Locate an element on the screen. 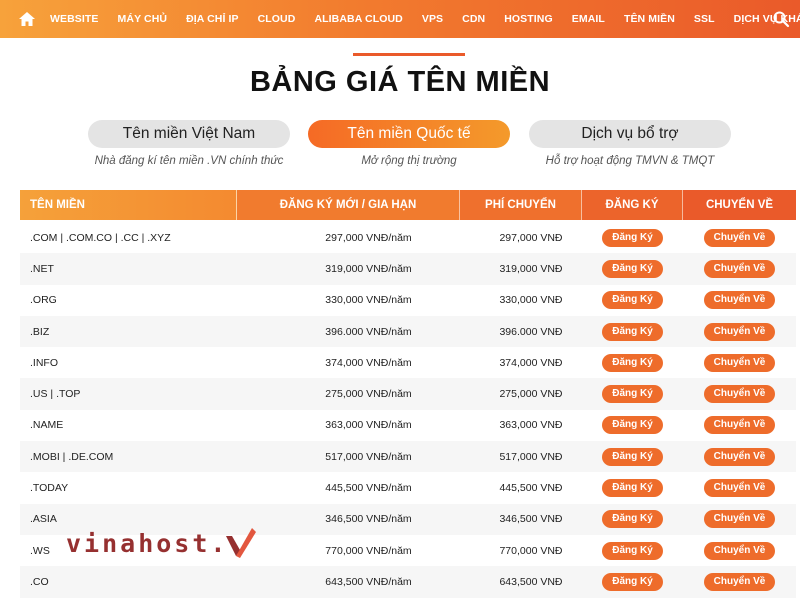 The width and height of the screenshot is (800, 600). register-price: 346,500 VNĐ/năm is located at coordinates (368, 519).